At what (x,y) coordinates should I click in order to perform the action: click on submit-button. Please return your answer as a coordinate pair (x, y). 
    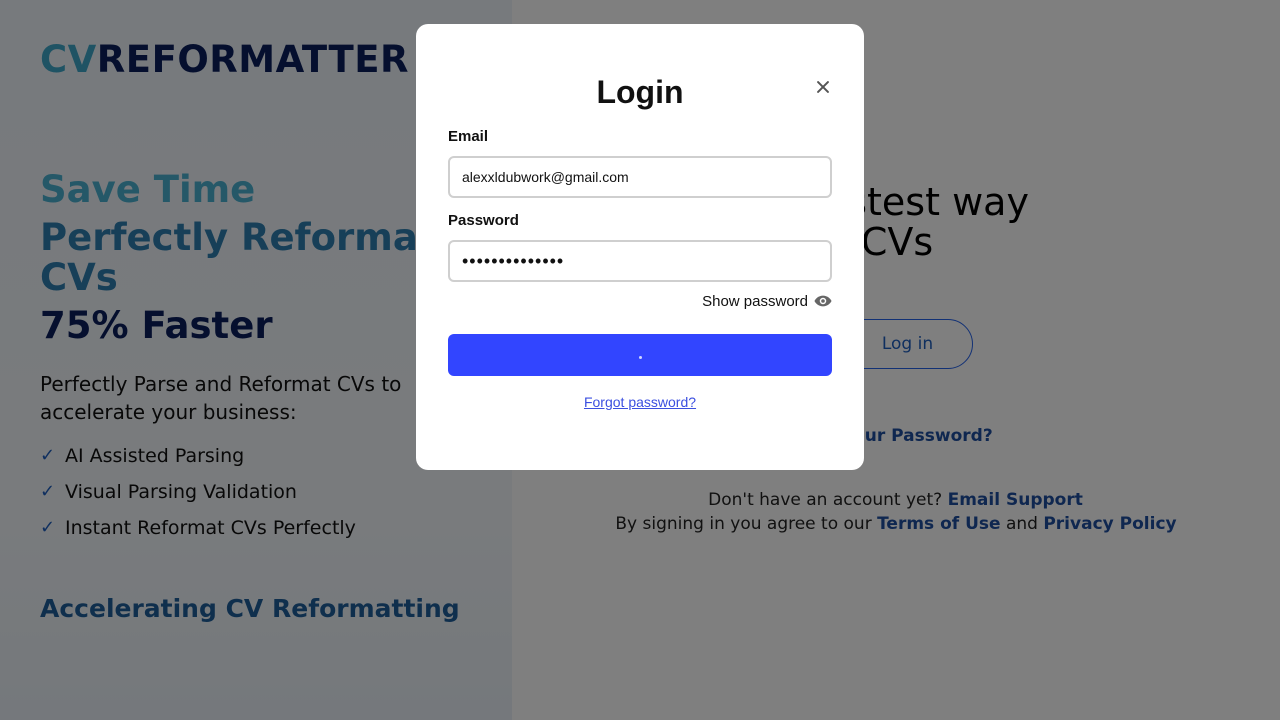
    Looking at the image, I should click on (640, 355).